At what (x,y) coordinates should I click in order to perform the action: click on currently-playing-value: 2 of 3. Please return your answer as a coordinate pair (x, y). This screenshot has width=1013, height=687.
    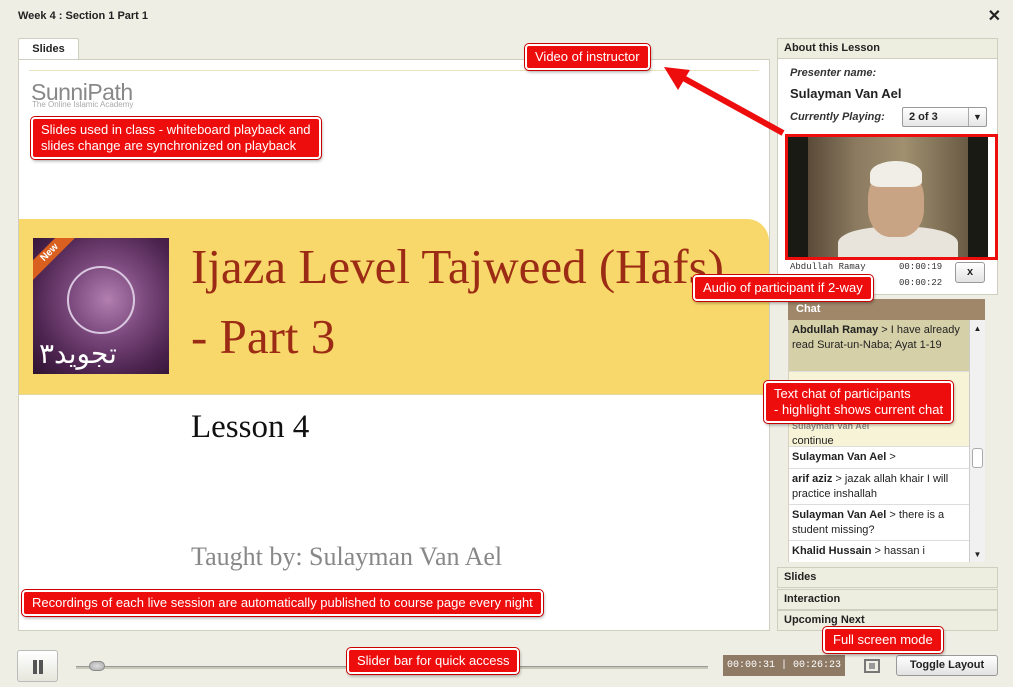
    Looking at the image, I should click on (923, 117).